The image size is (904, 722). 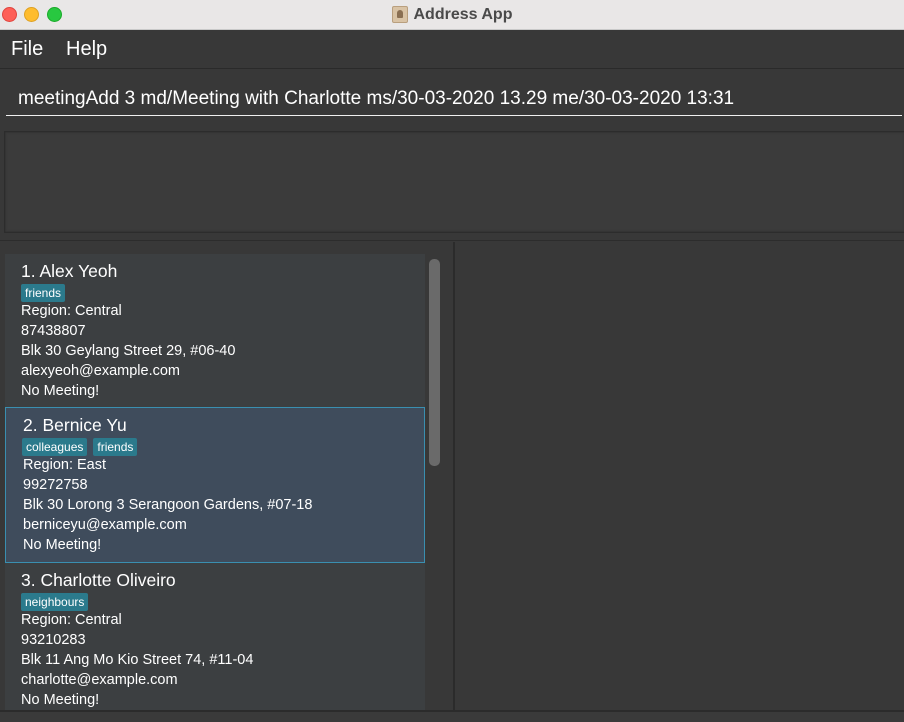 I want to click on tag: neighbours, so click(x=55, y=602).